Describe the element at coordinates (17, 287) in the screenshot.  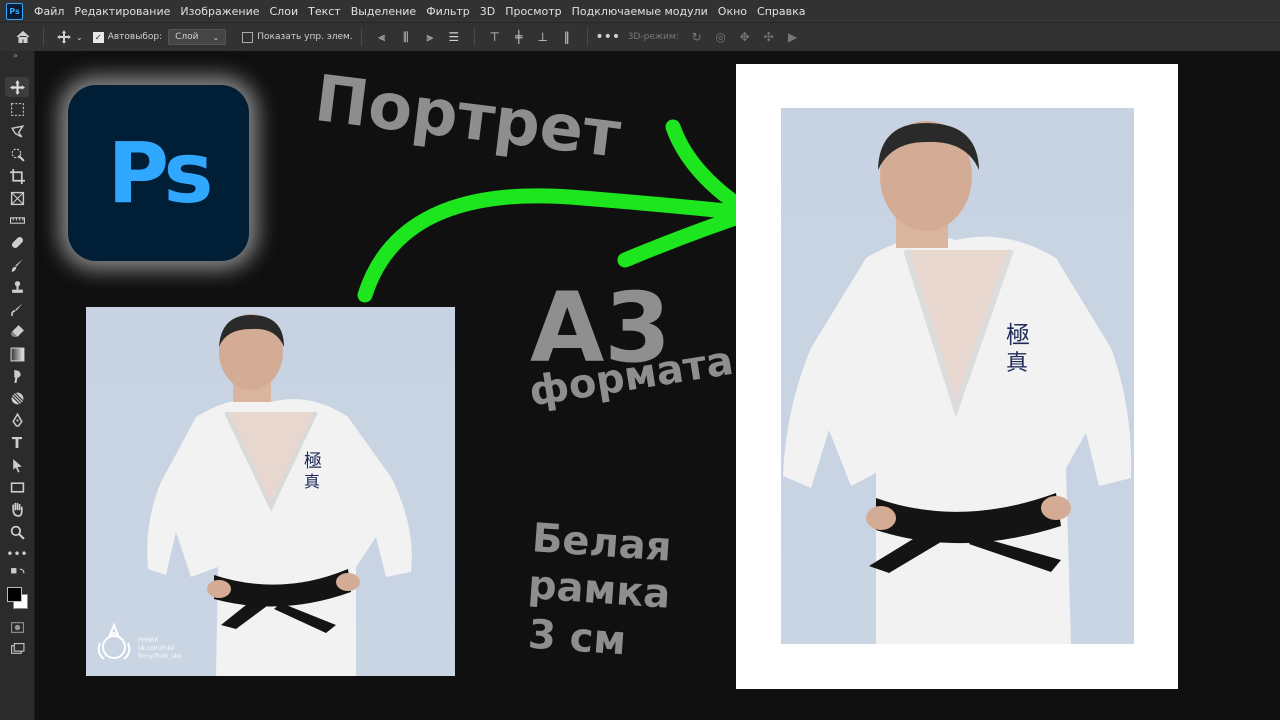
I see `stamp-tool-icon` at that location.